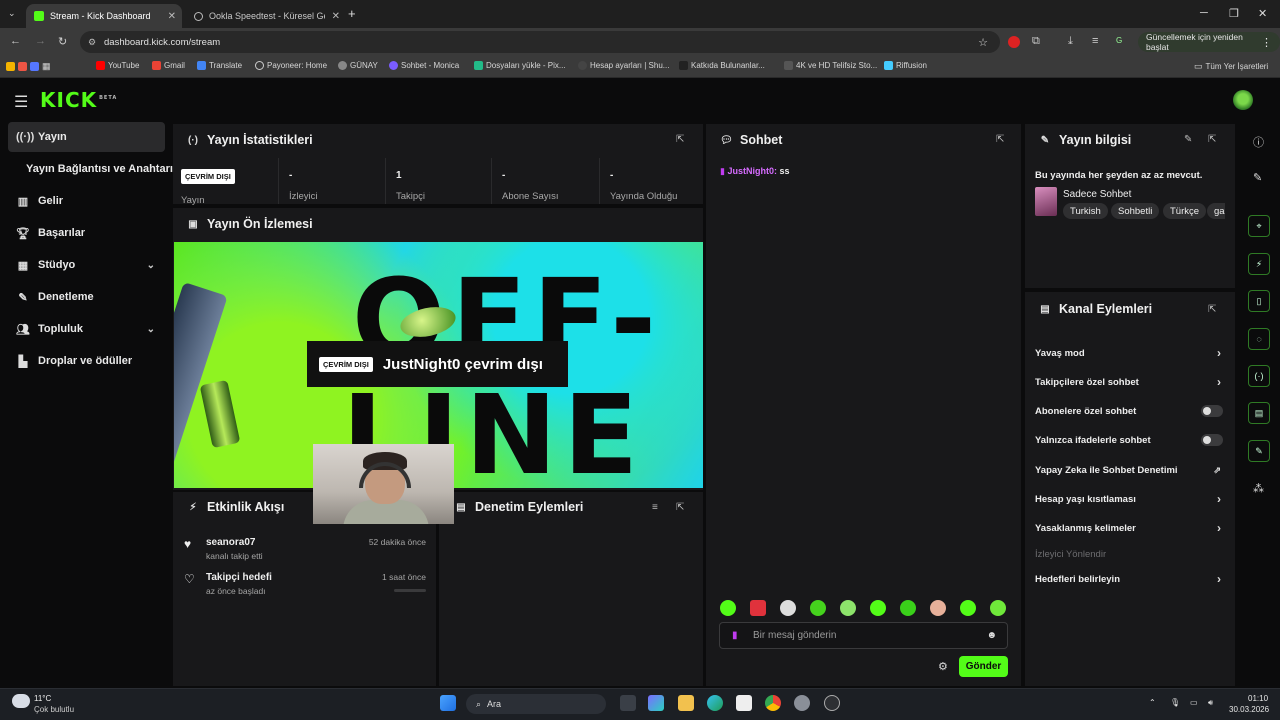 This screenshot has width=1280, height=720. Describe the element at coordinates (352, 13) in the screenshot. I see `new-tab-button: +` at that location.